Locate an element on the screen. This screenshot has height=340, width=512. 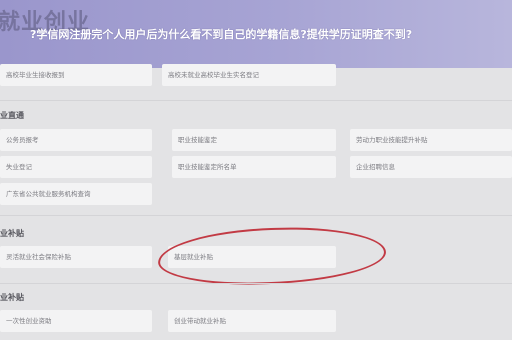
section-title: 业直通 is located at coordinates (12, 115).